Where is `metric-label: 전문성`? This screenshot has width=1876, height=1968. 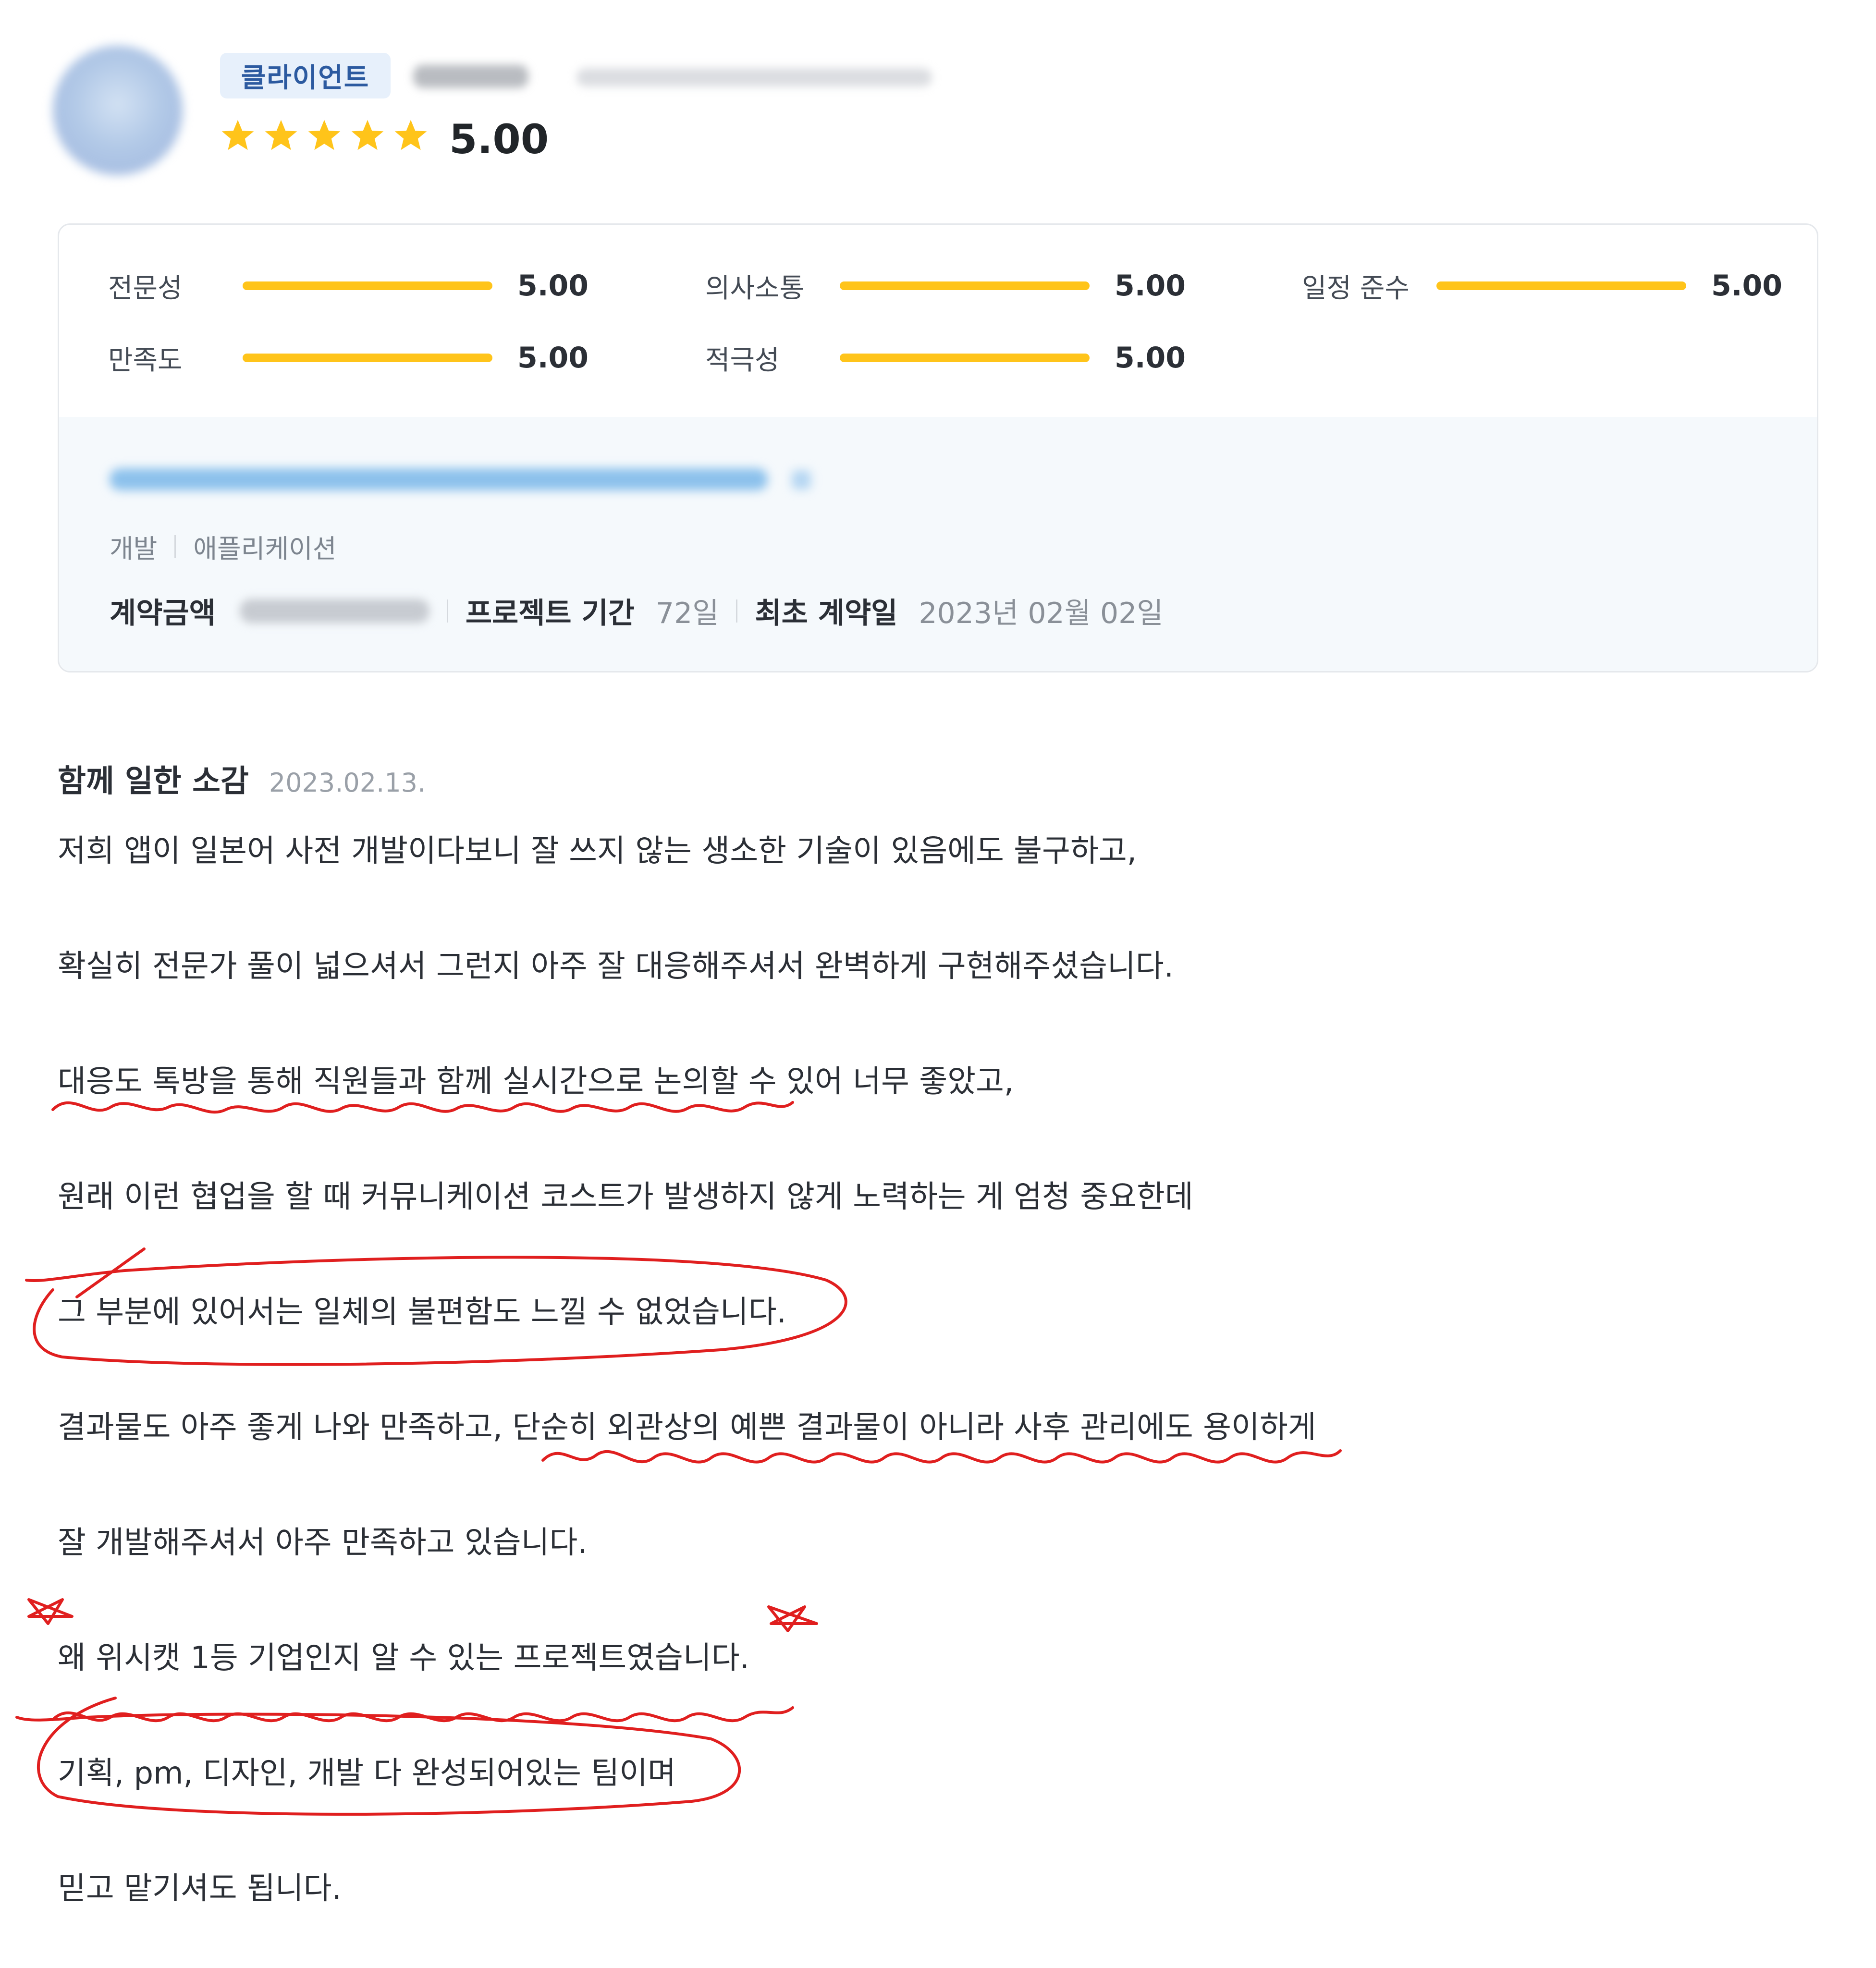 metric-label: 전문성 is located at coordinates (145, 288).